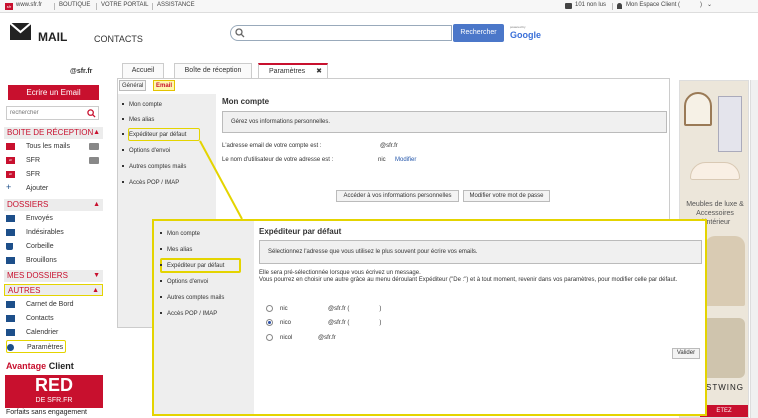  What do you see at coordinates (724, 411) in the screenshot?
I see `ad-cta-button: ETEZ` at bounding box center [724, 411].